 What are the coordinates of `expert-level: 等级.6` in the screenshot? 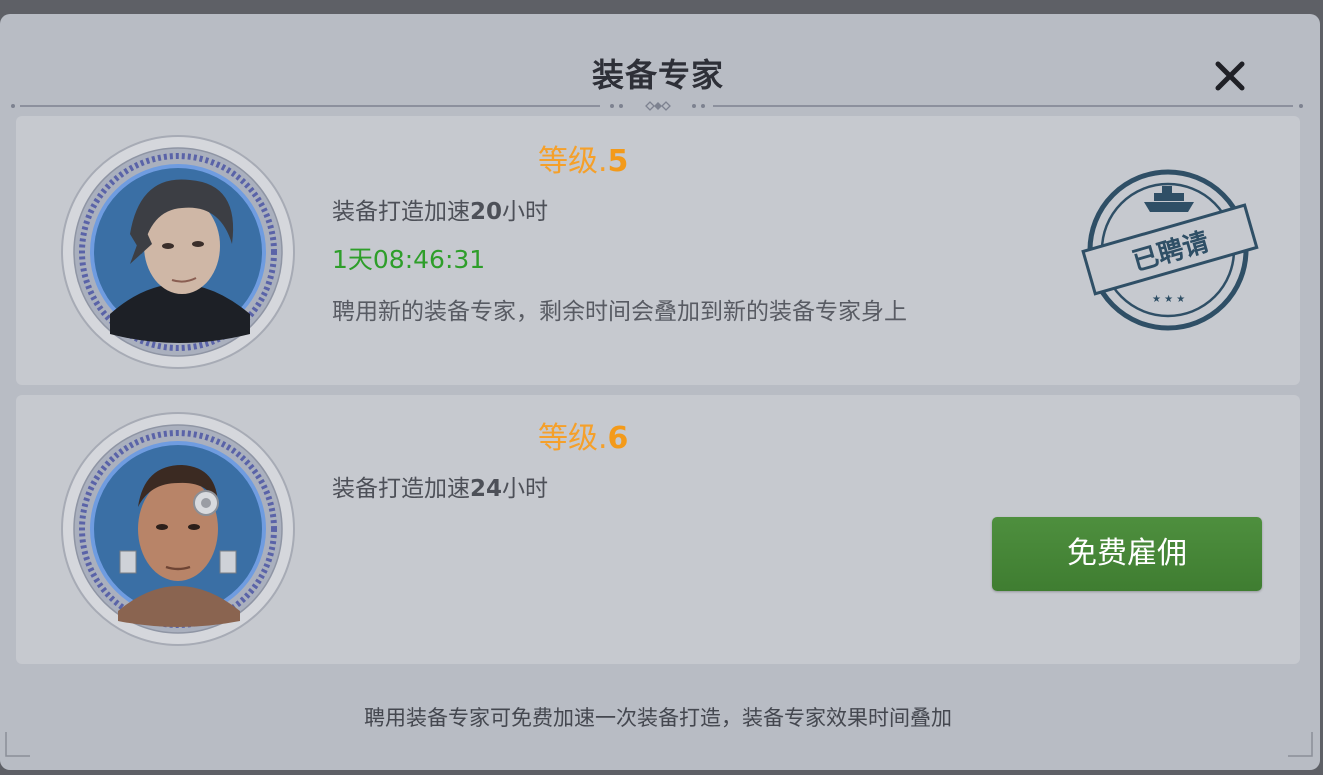 It's located at (583, 435).